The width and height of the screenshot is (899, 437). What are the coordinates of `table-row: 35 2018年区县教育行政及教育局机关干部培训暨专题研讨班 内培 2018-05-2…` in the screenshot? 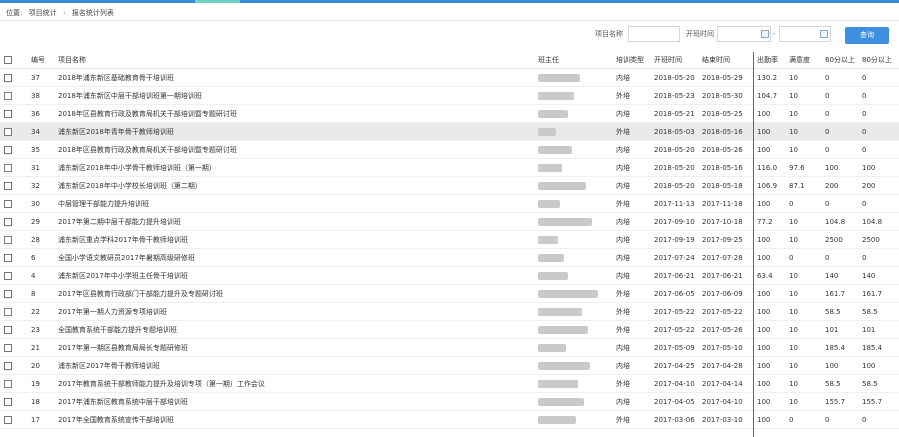 It's located at (449, 150).